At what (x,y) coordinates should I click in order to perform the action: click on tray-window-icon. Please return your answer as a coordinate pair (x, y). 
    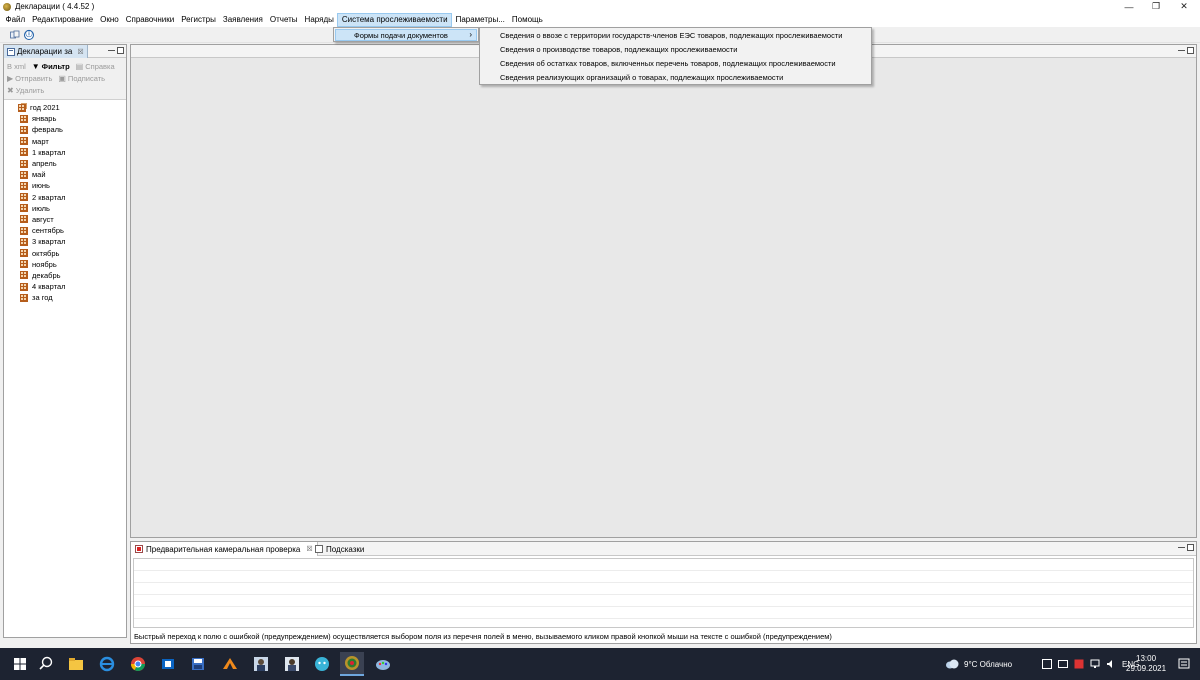
    Looking at the image, I should click on (1063, 664).